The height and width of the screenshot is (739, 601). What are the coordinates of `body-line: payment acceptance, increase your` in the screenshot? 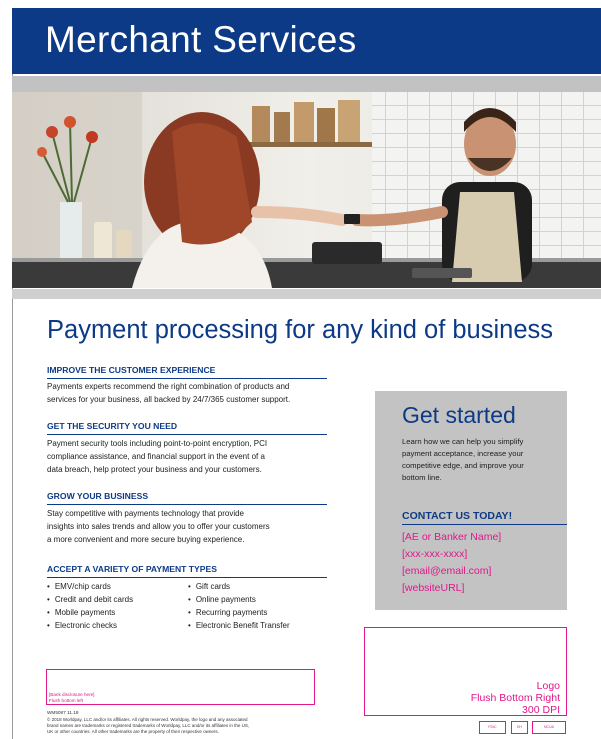 It's located at (463, 453).